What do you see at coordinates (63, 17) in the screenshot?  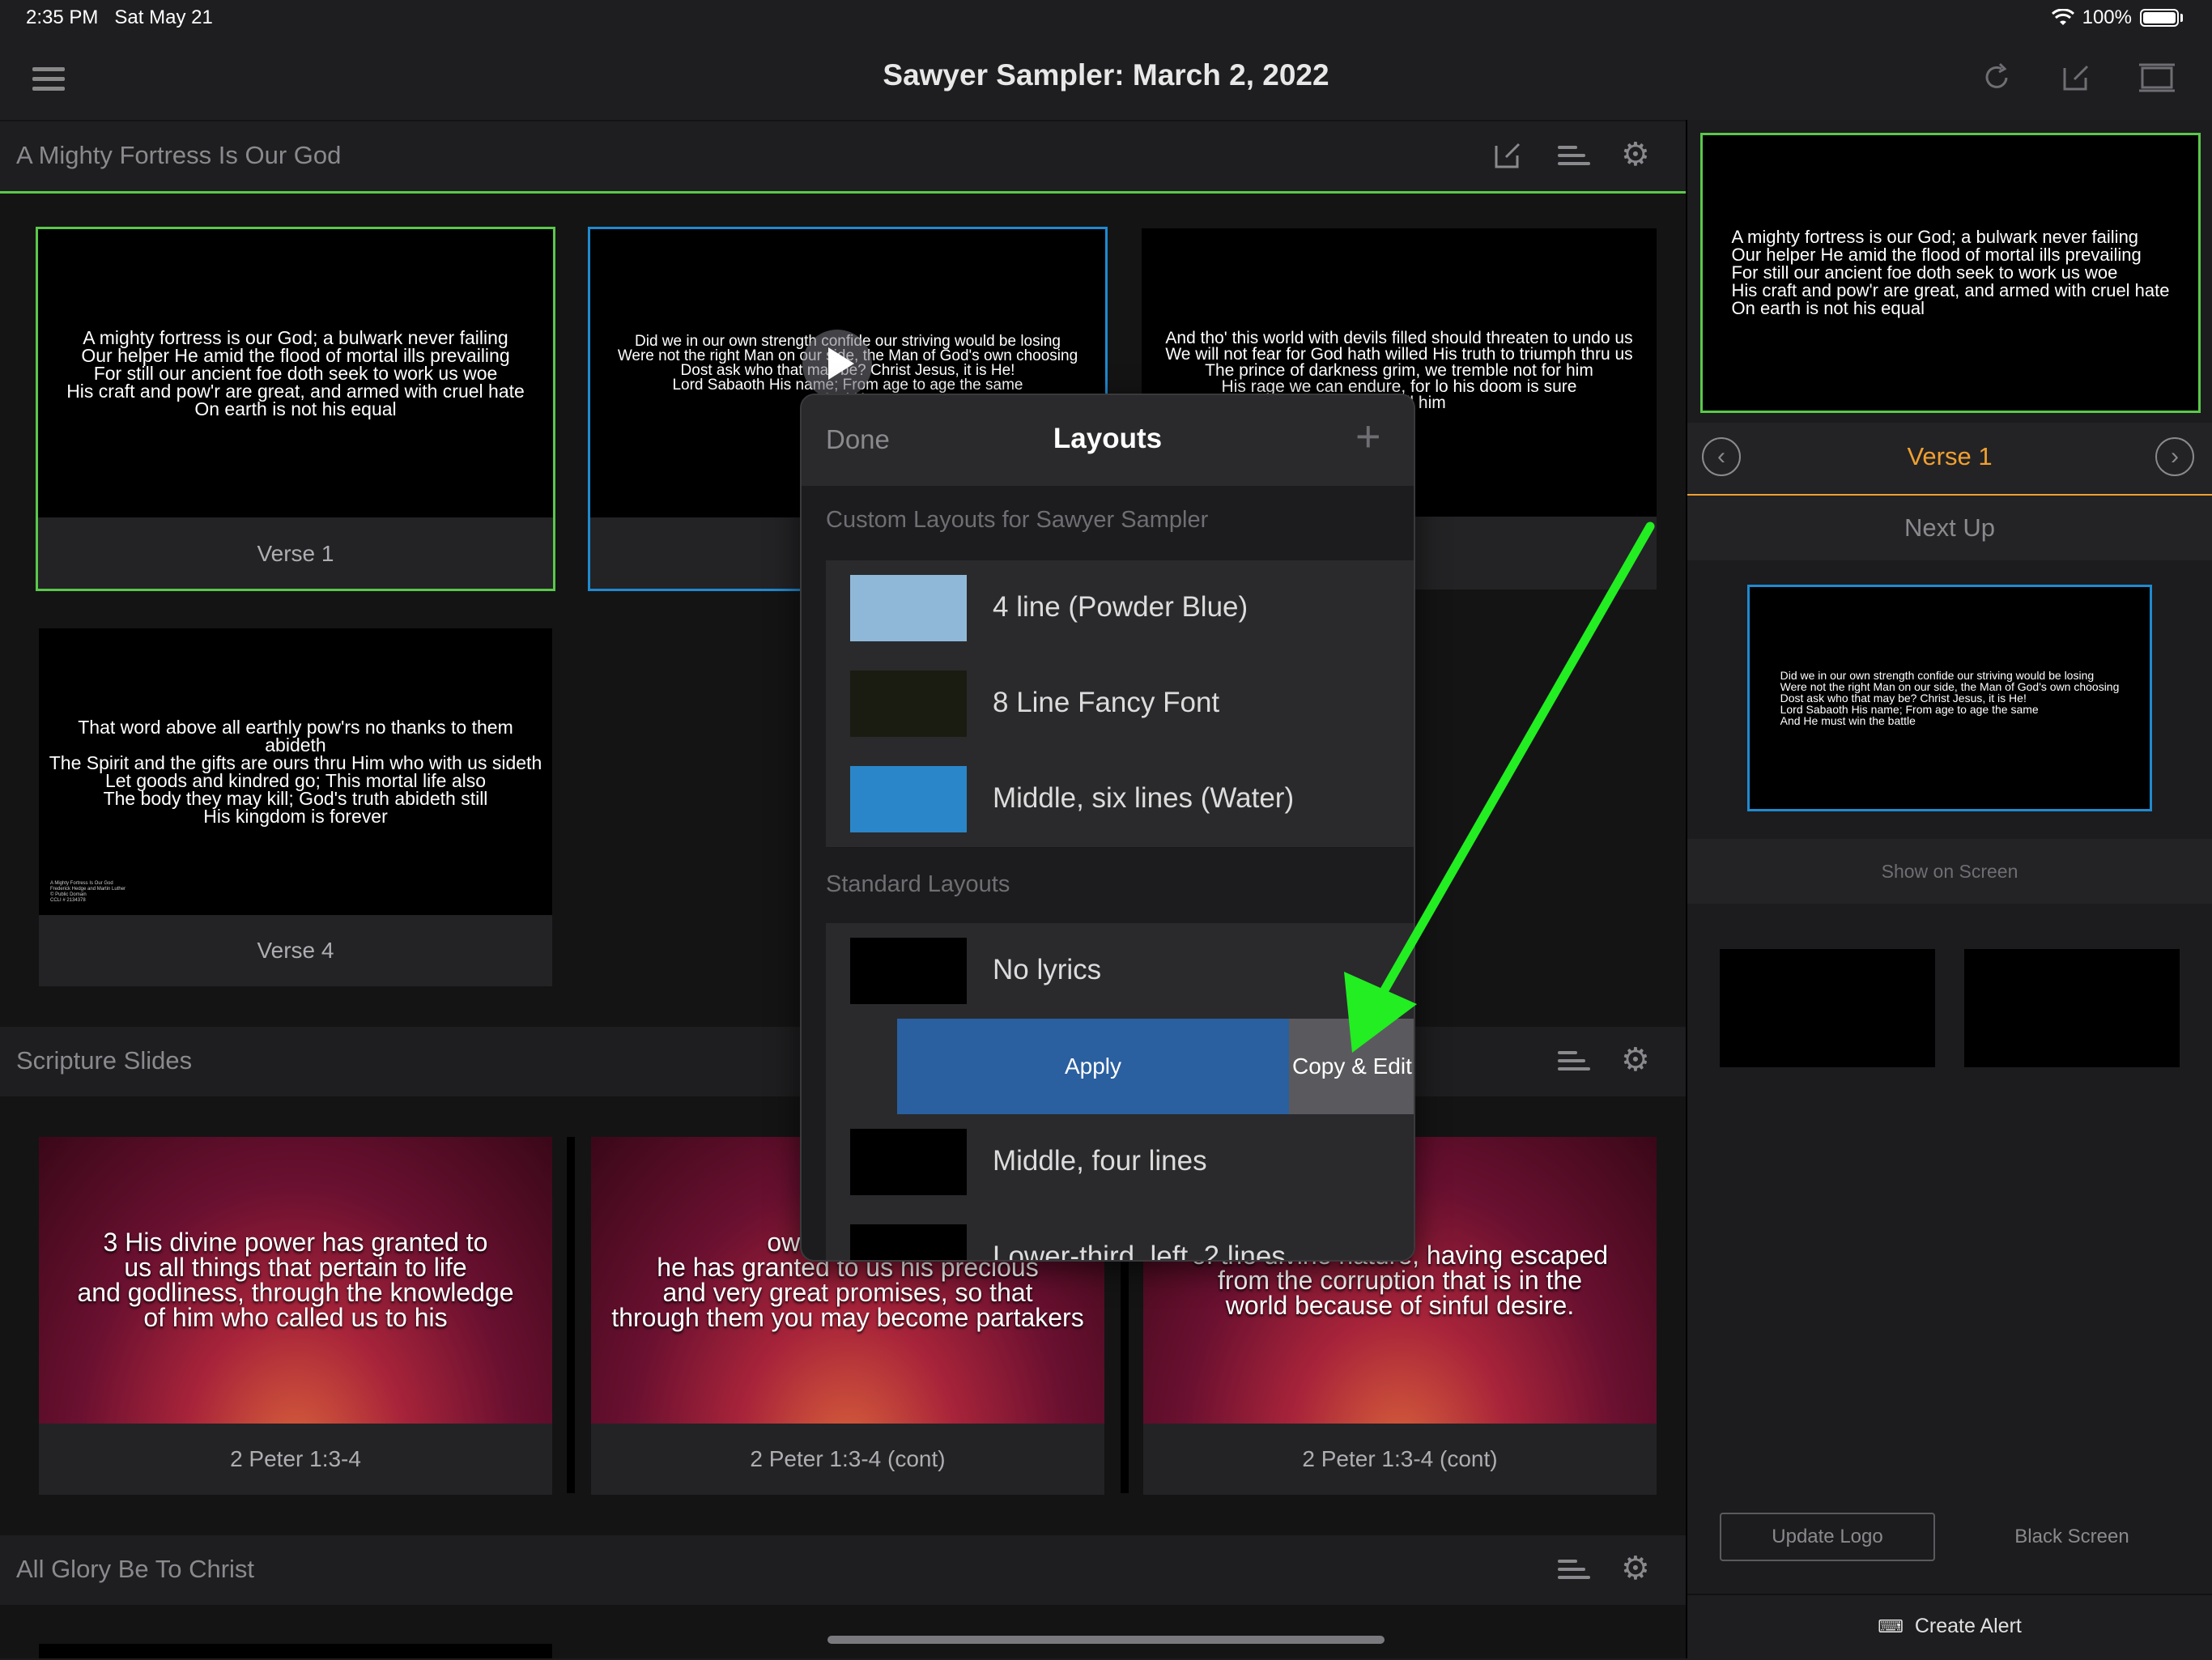 I see `clock: 2:35 PM` at bounding box center [63, 17].